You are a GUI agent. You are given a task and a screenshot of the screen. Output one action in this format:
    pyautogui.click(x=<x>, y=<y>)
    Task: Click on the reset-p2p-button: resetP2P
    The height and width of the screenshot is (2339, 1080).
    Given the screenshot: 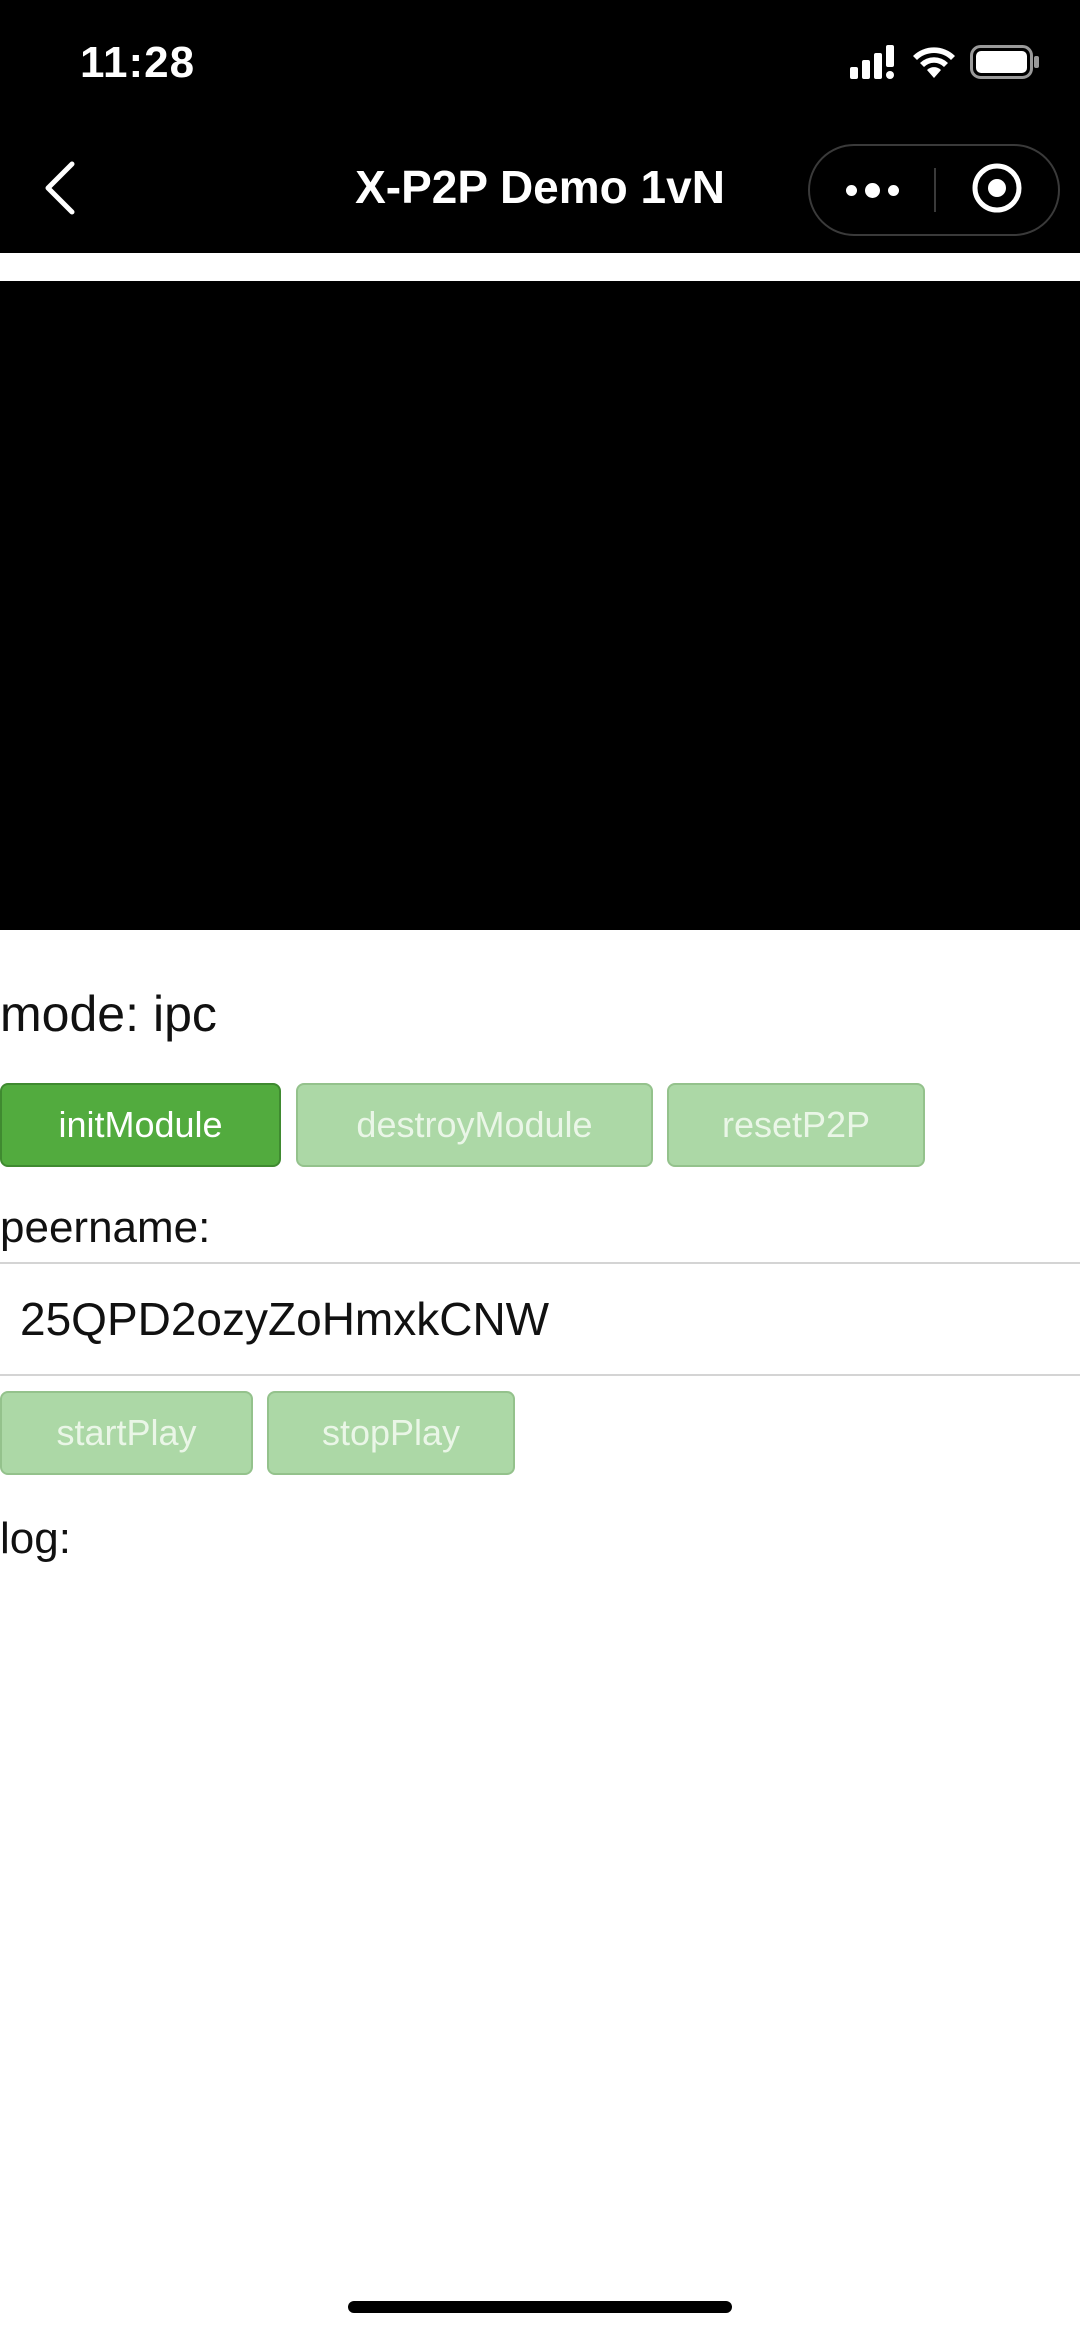 What is the action you would take?
    pyautogui.click(x=796, y=1125)
    